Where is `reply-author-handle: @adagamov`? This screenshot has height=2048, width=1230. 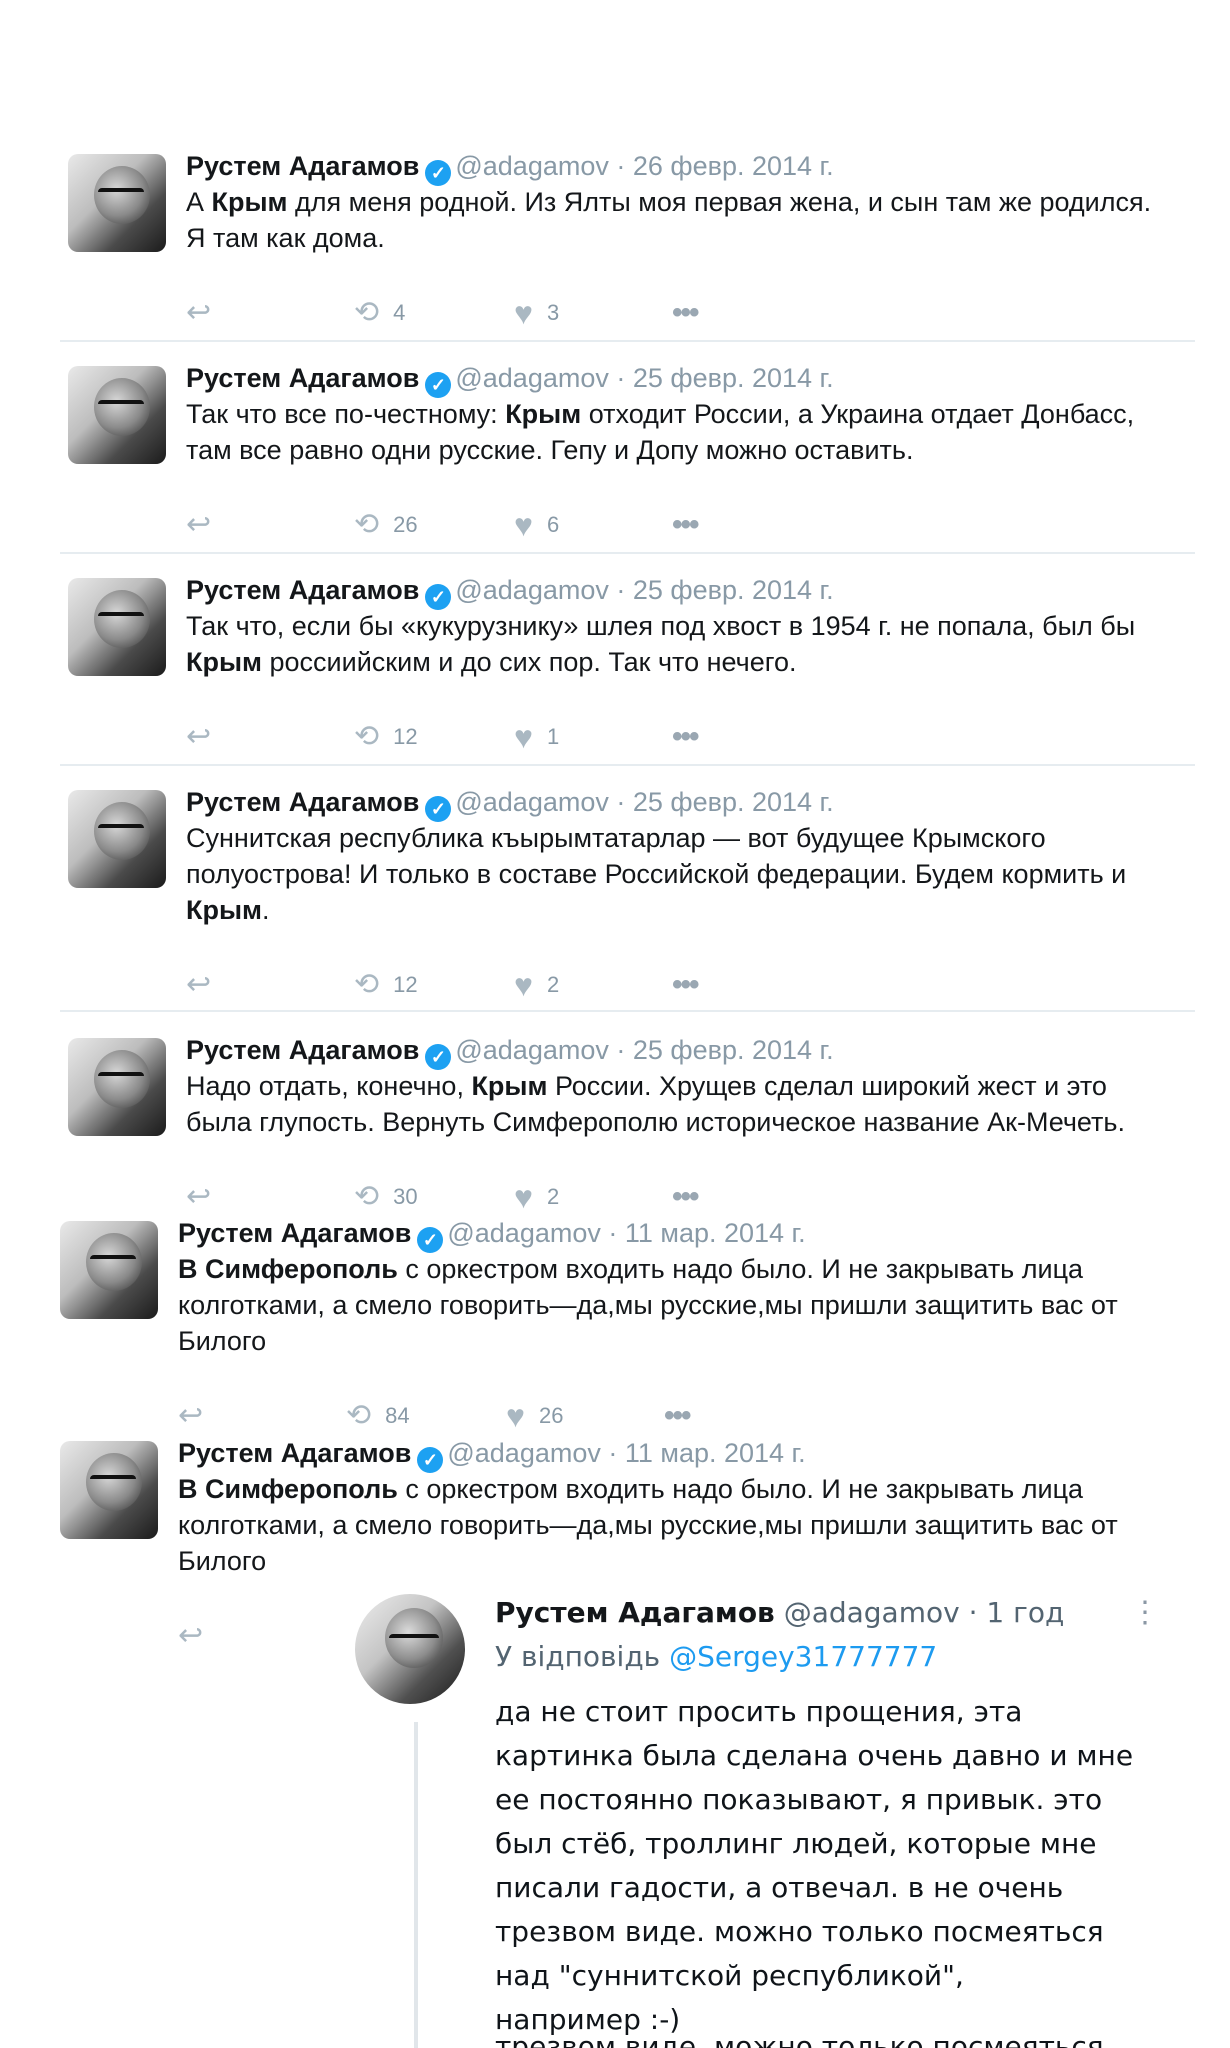 reply-author-handle: @adagamov is located at coordinates (872, 1612).